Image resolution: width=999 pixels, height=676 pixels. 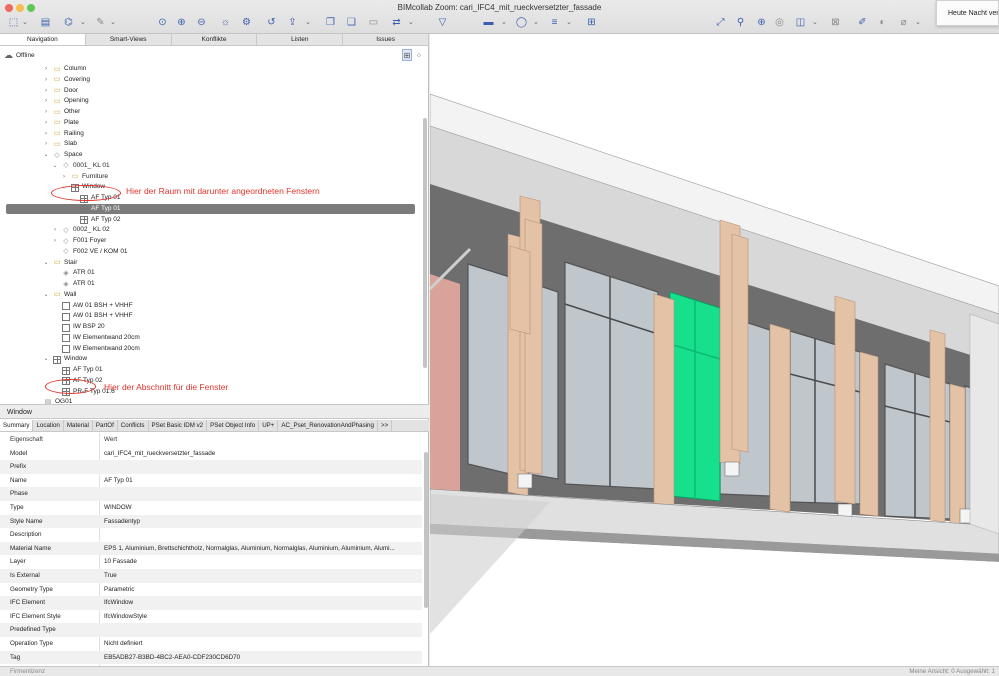 What do you see at coordinates (442, 22) in the screenshot?
I see `filter-icon: ▽` at bounding box center [442, 22].